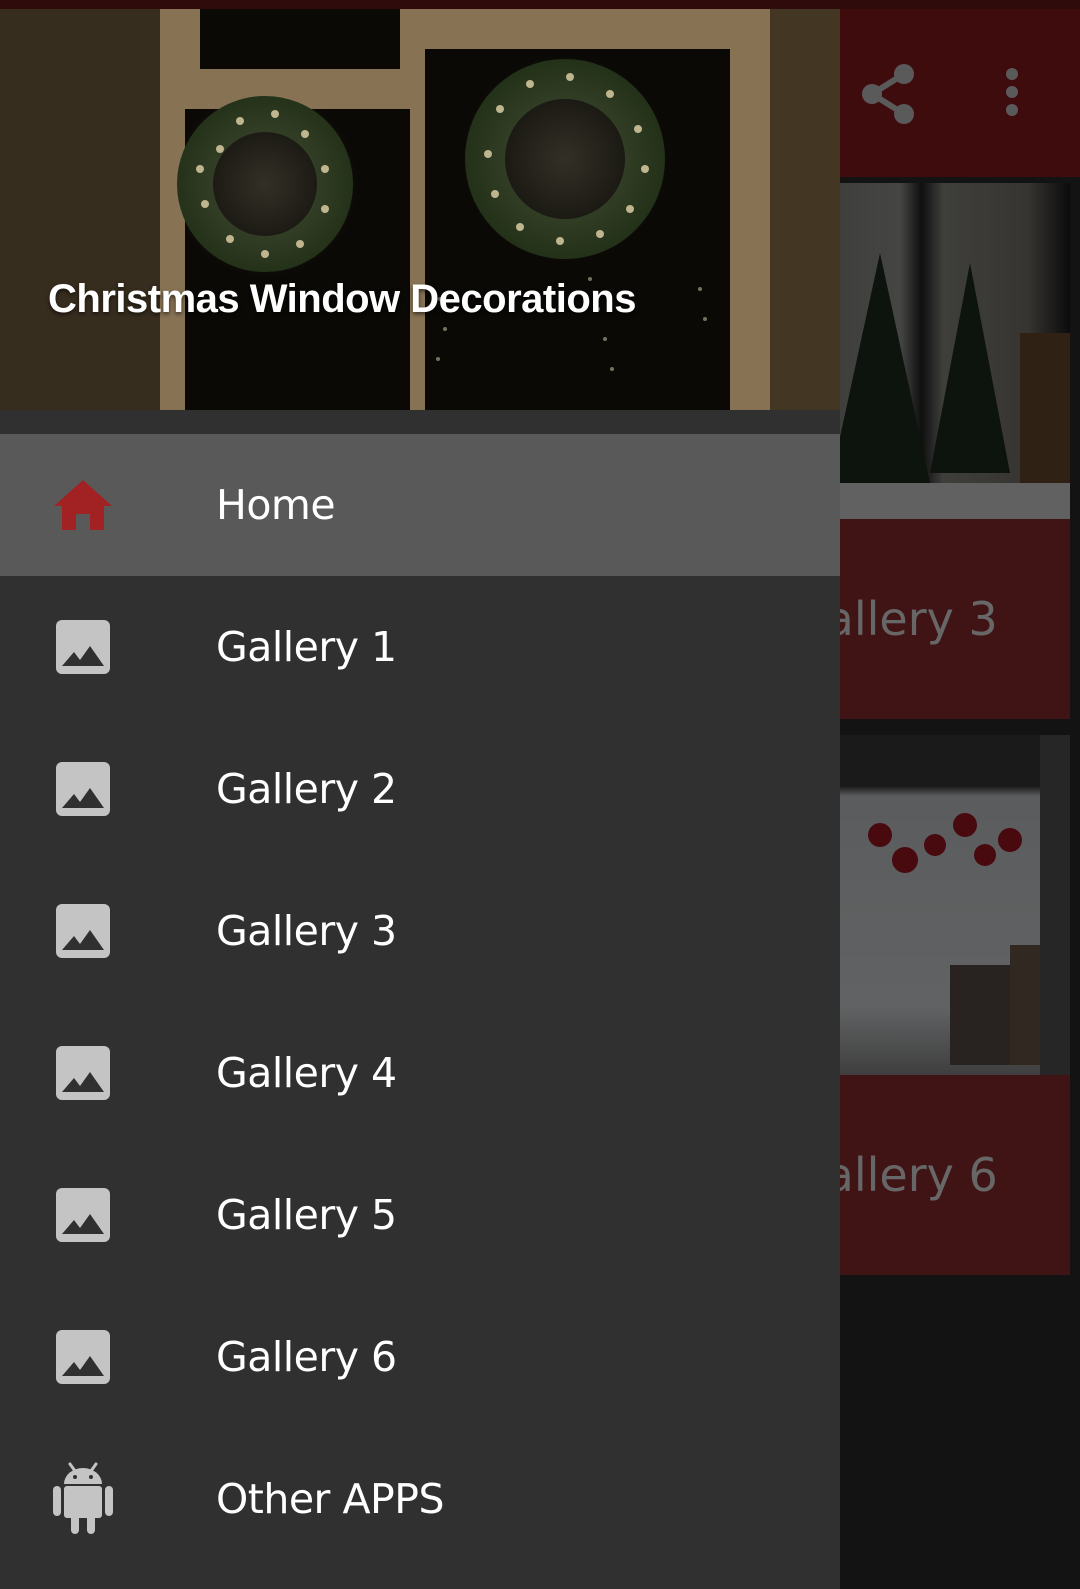 Image resolution: width=1080 pixels, height=1589 pixels. Describe the element at coordinates (420, 931) in the screenshot. I see `menu-item-gallery-3: Gallery 3` at that location.